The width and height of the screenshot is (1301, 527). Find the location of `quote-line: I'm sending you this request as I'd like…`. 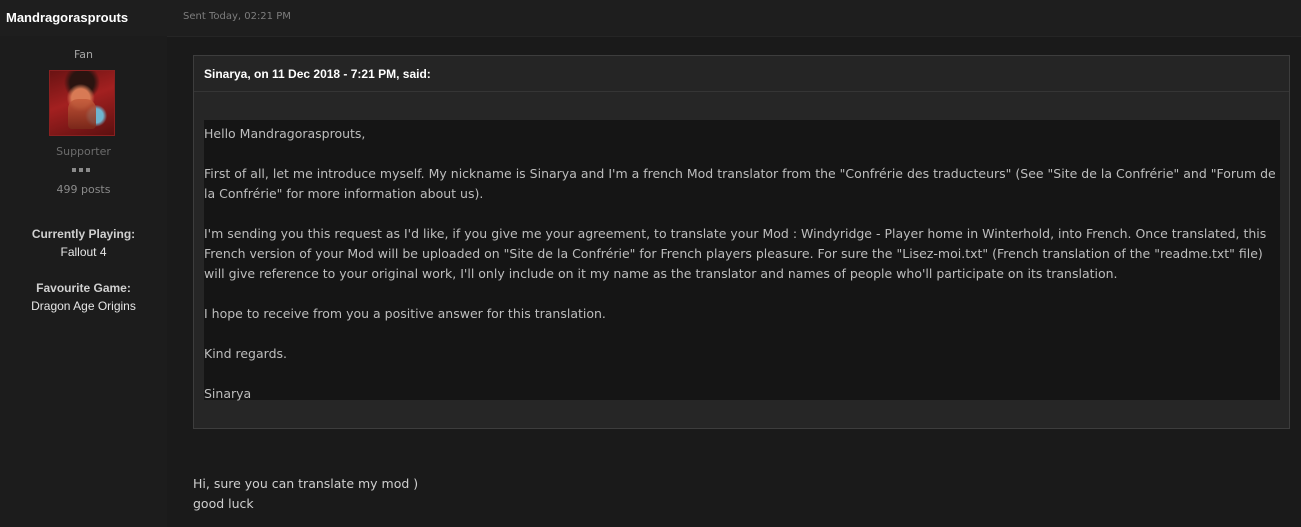

quote-line: I'm sending you this request as I'd like… is located at coordinates (735, 233).